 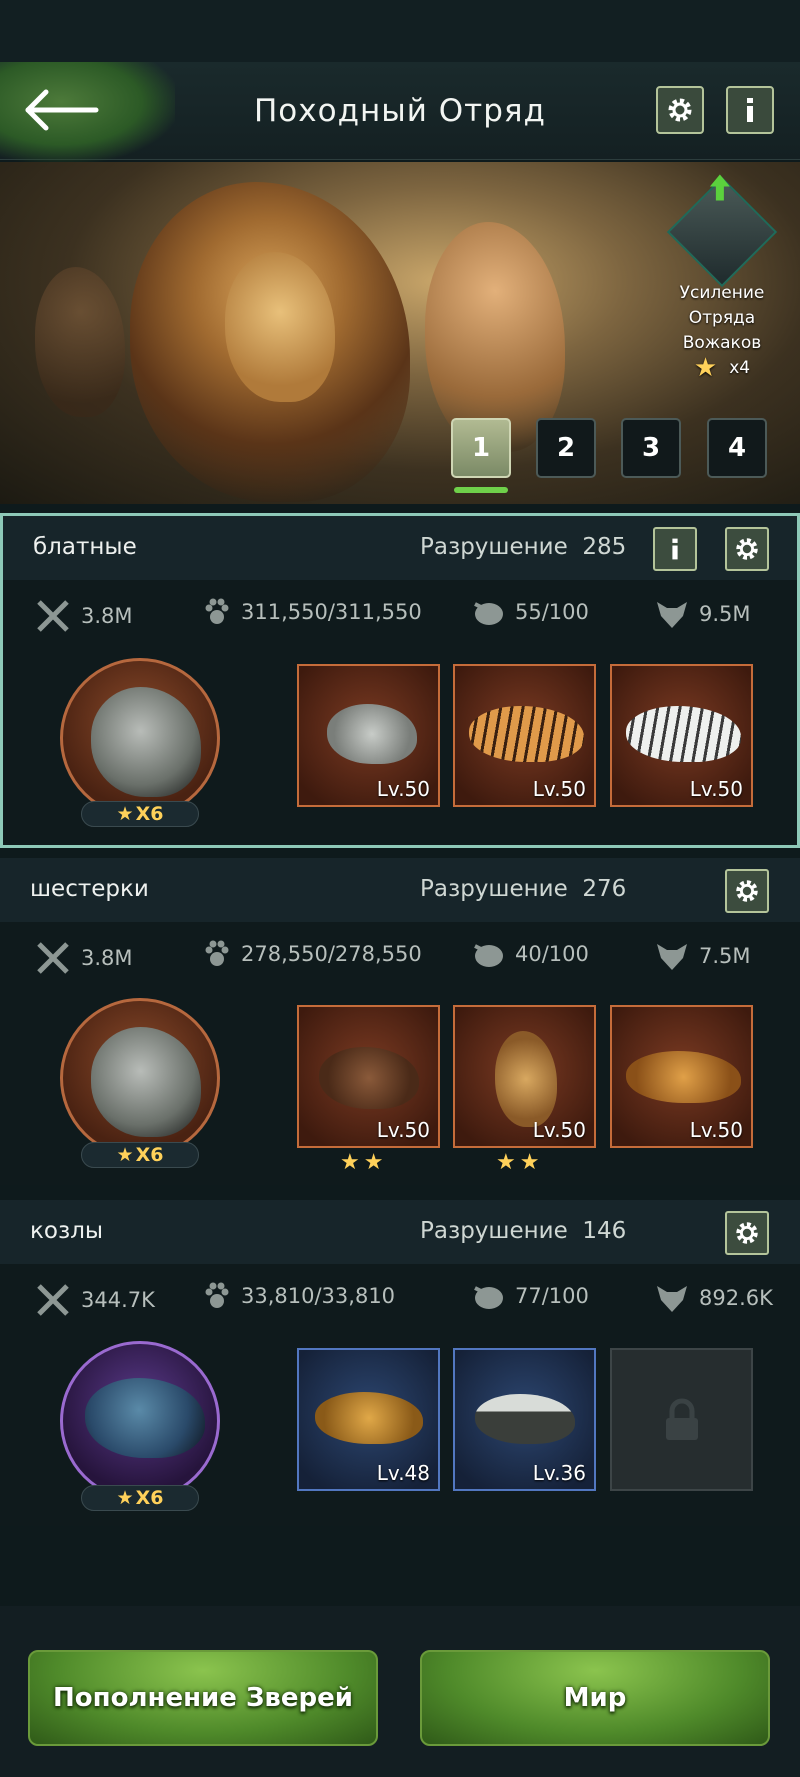 What do you see at coordinates (85, 547) in the screenshot?
I see `squad-name: блатные` at bounding box center [85, 547].